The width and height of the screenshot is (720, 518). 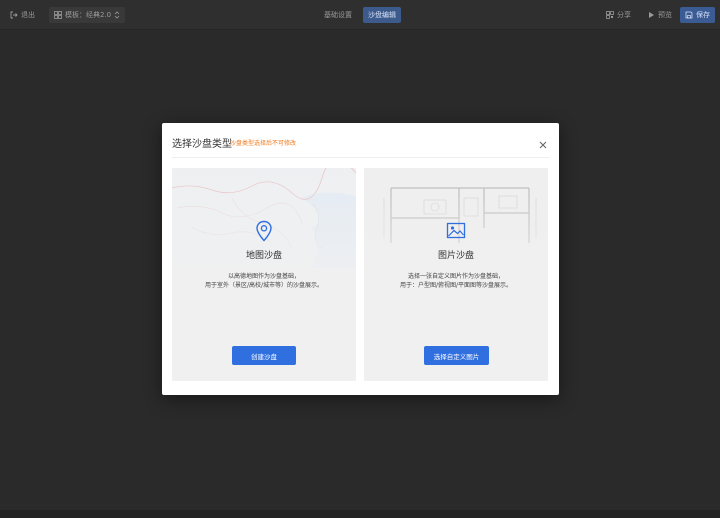 I want to click on updown-icon, so click(x=117, y=15).